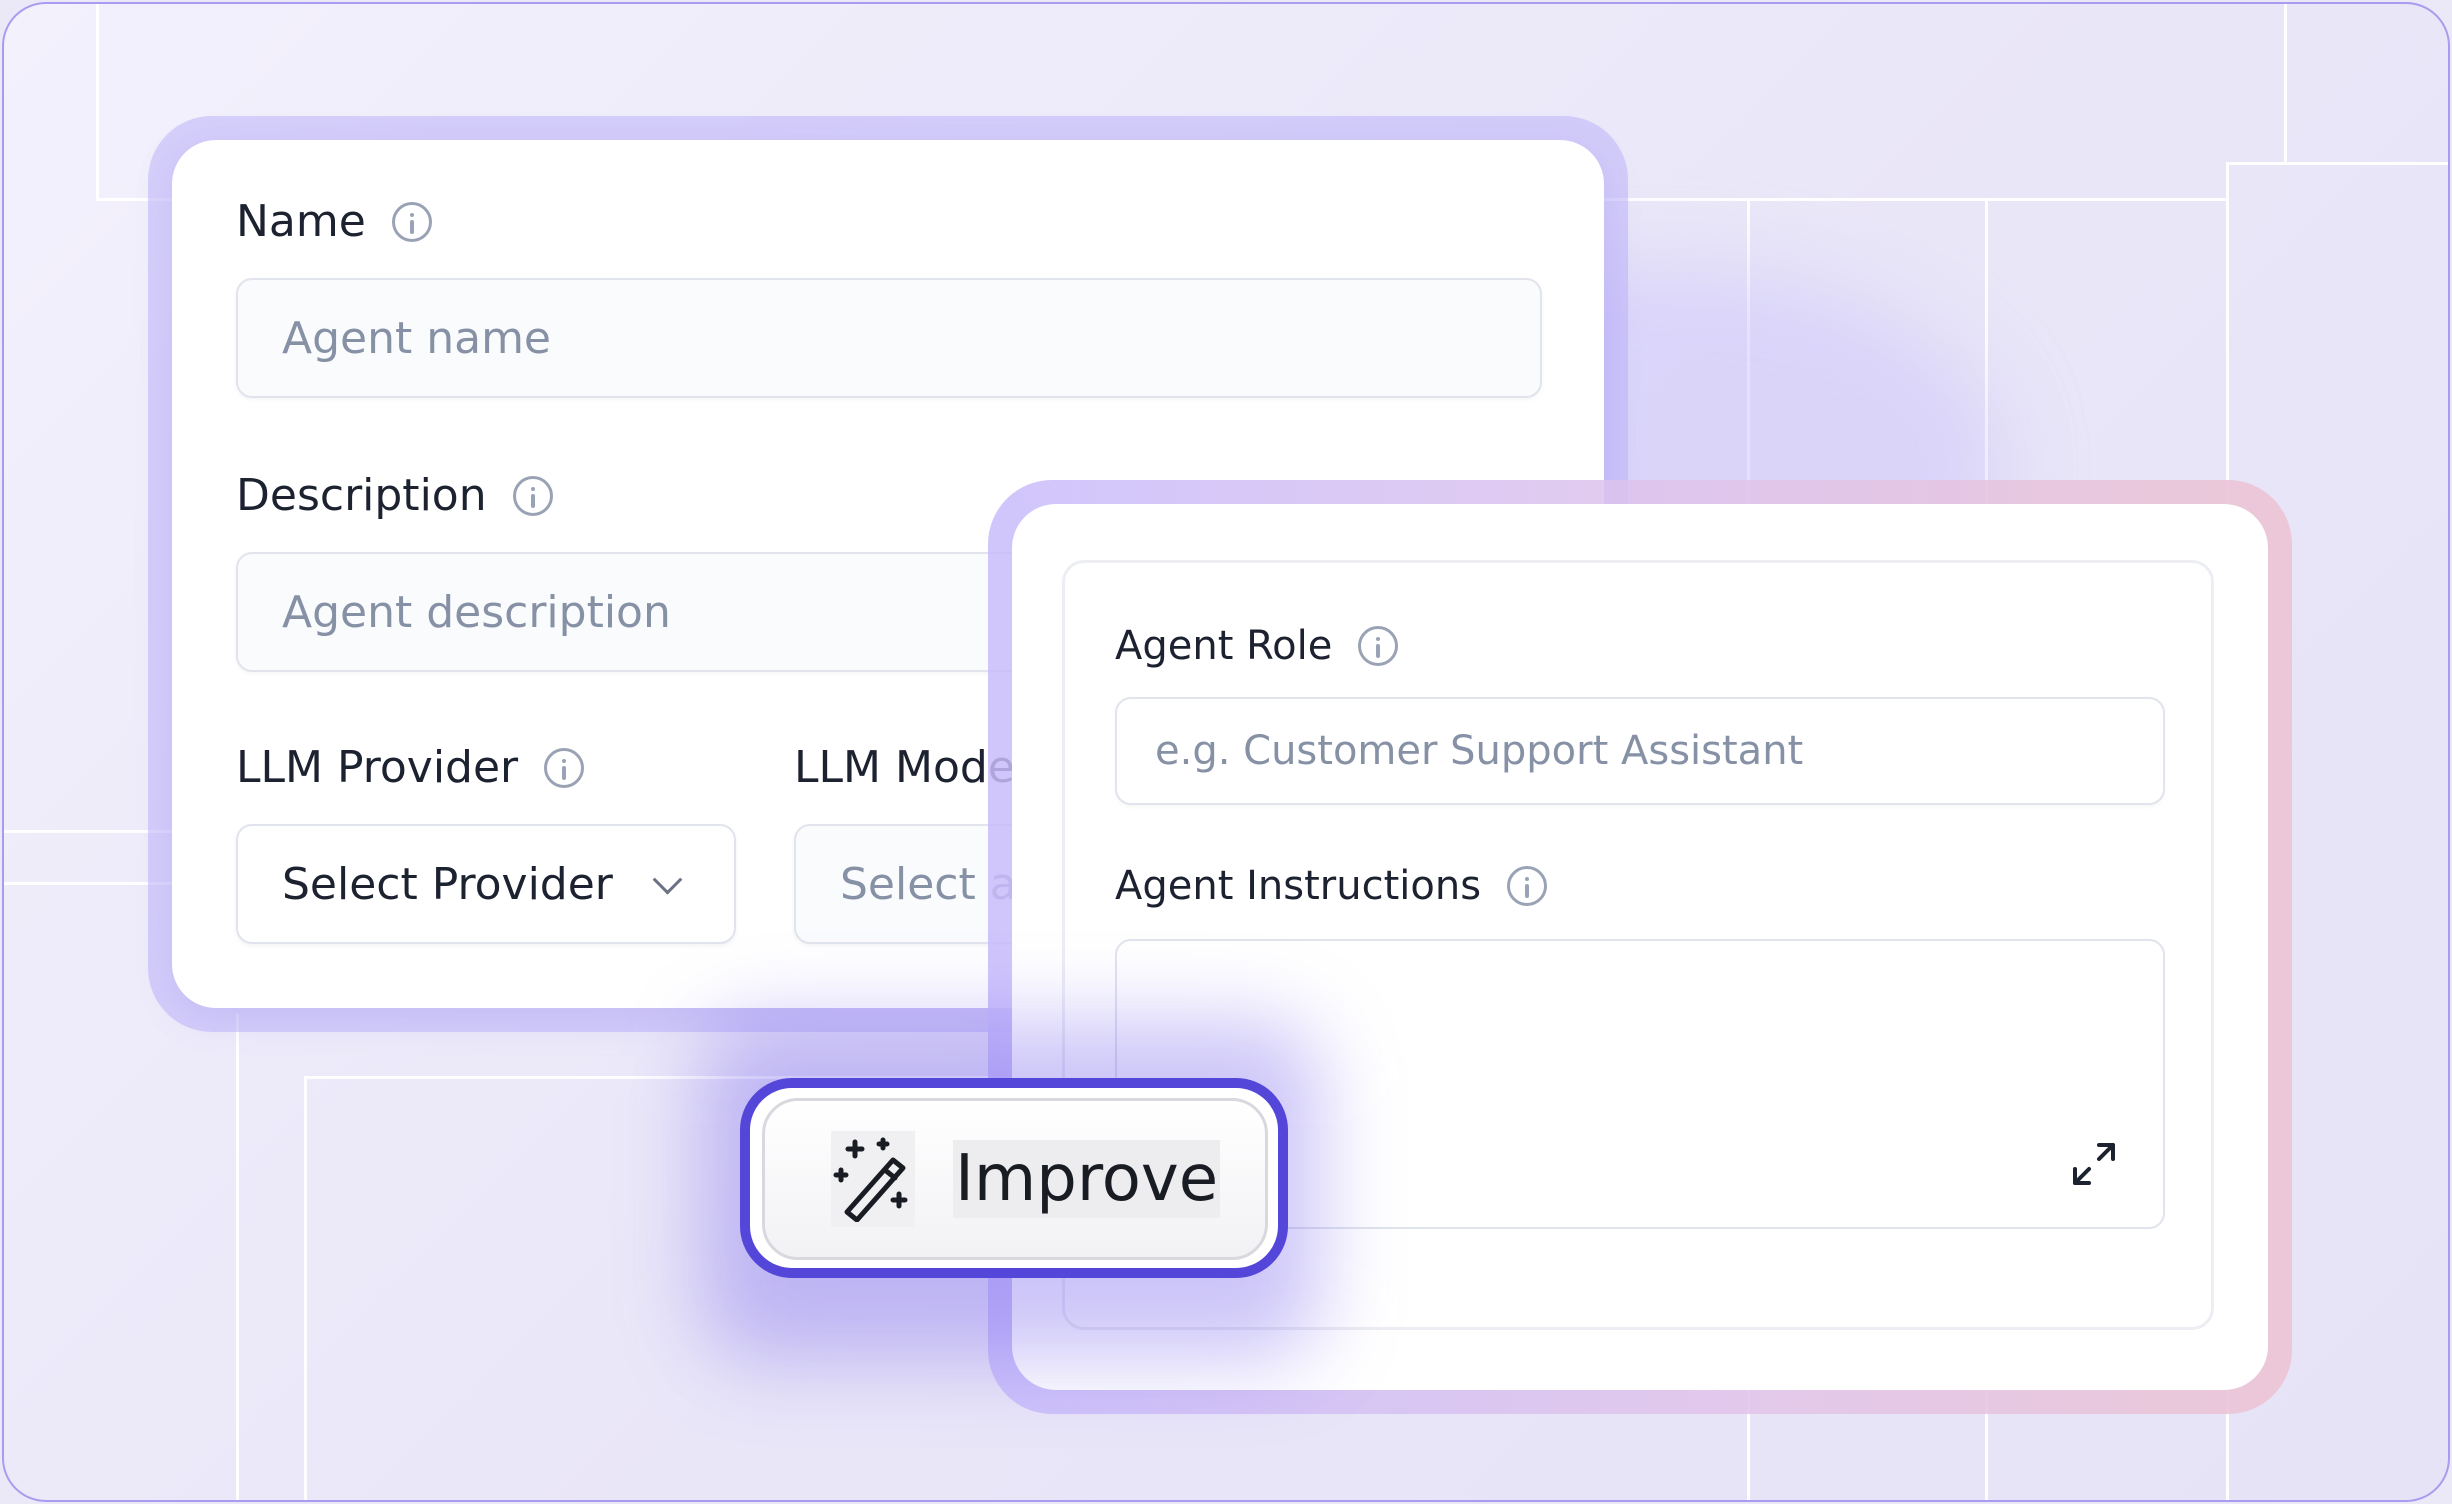 The width and height of the screenshot is (2452, 1504). I want to click on description-field-label: Description, so click(394, 495).